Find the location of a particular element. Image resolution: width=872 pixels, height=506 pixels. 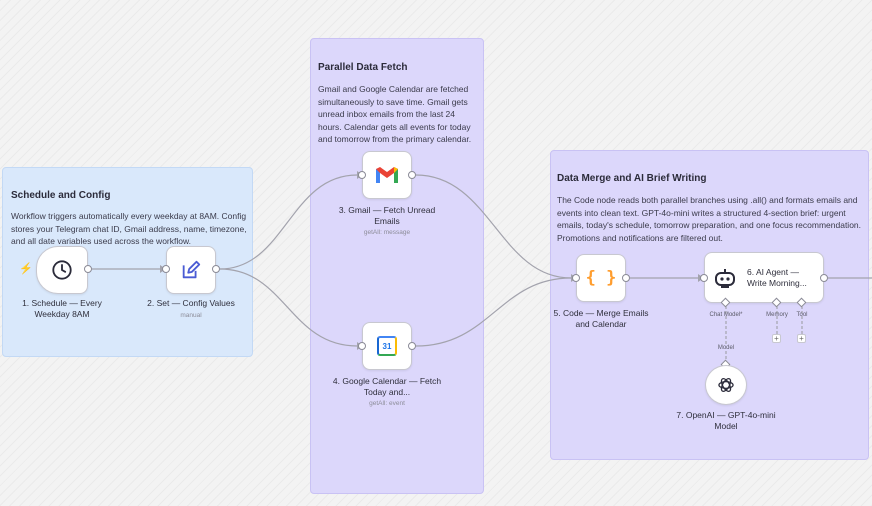

node-set-config is located at coordinates (191, 270).